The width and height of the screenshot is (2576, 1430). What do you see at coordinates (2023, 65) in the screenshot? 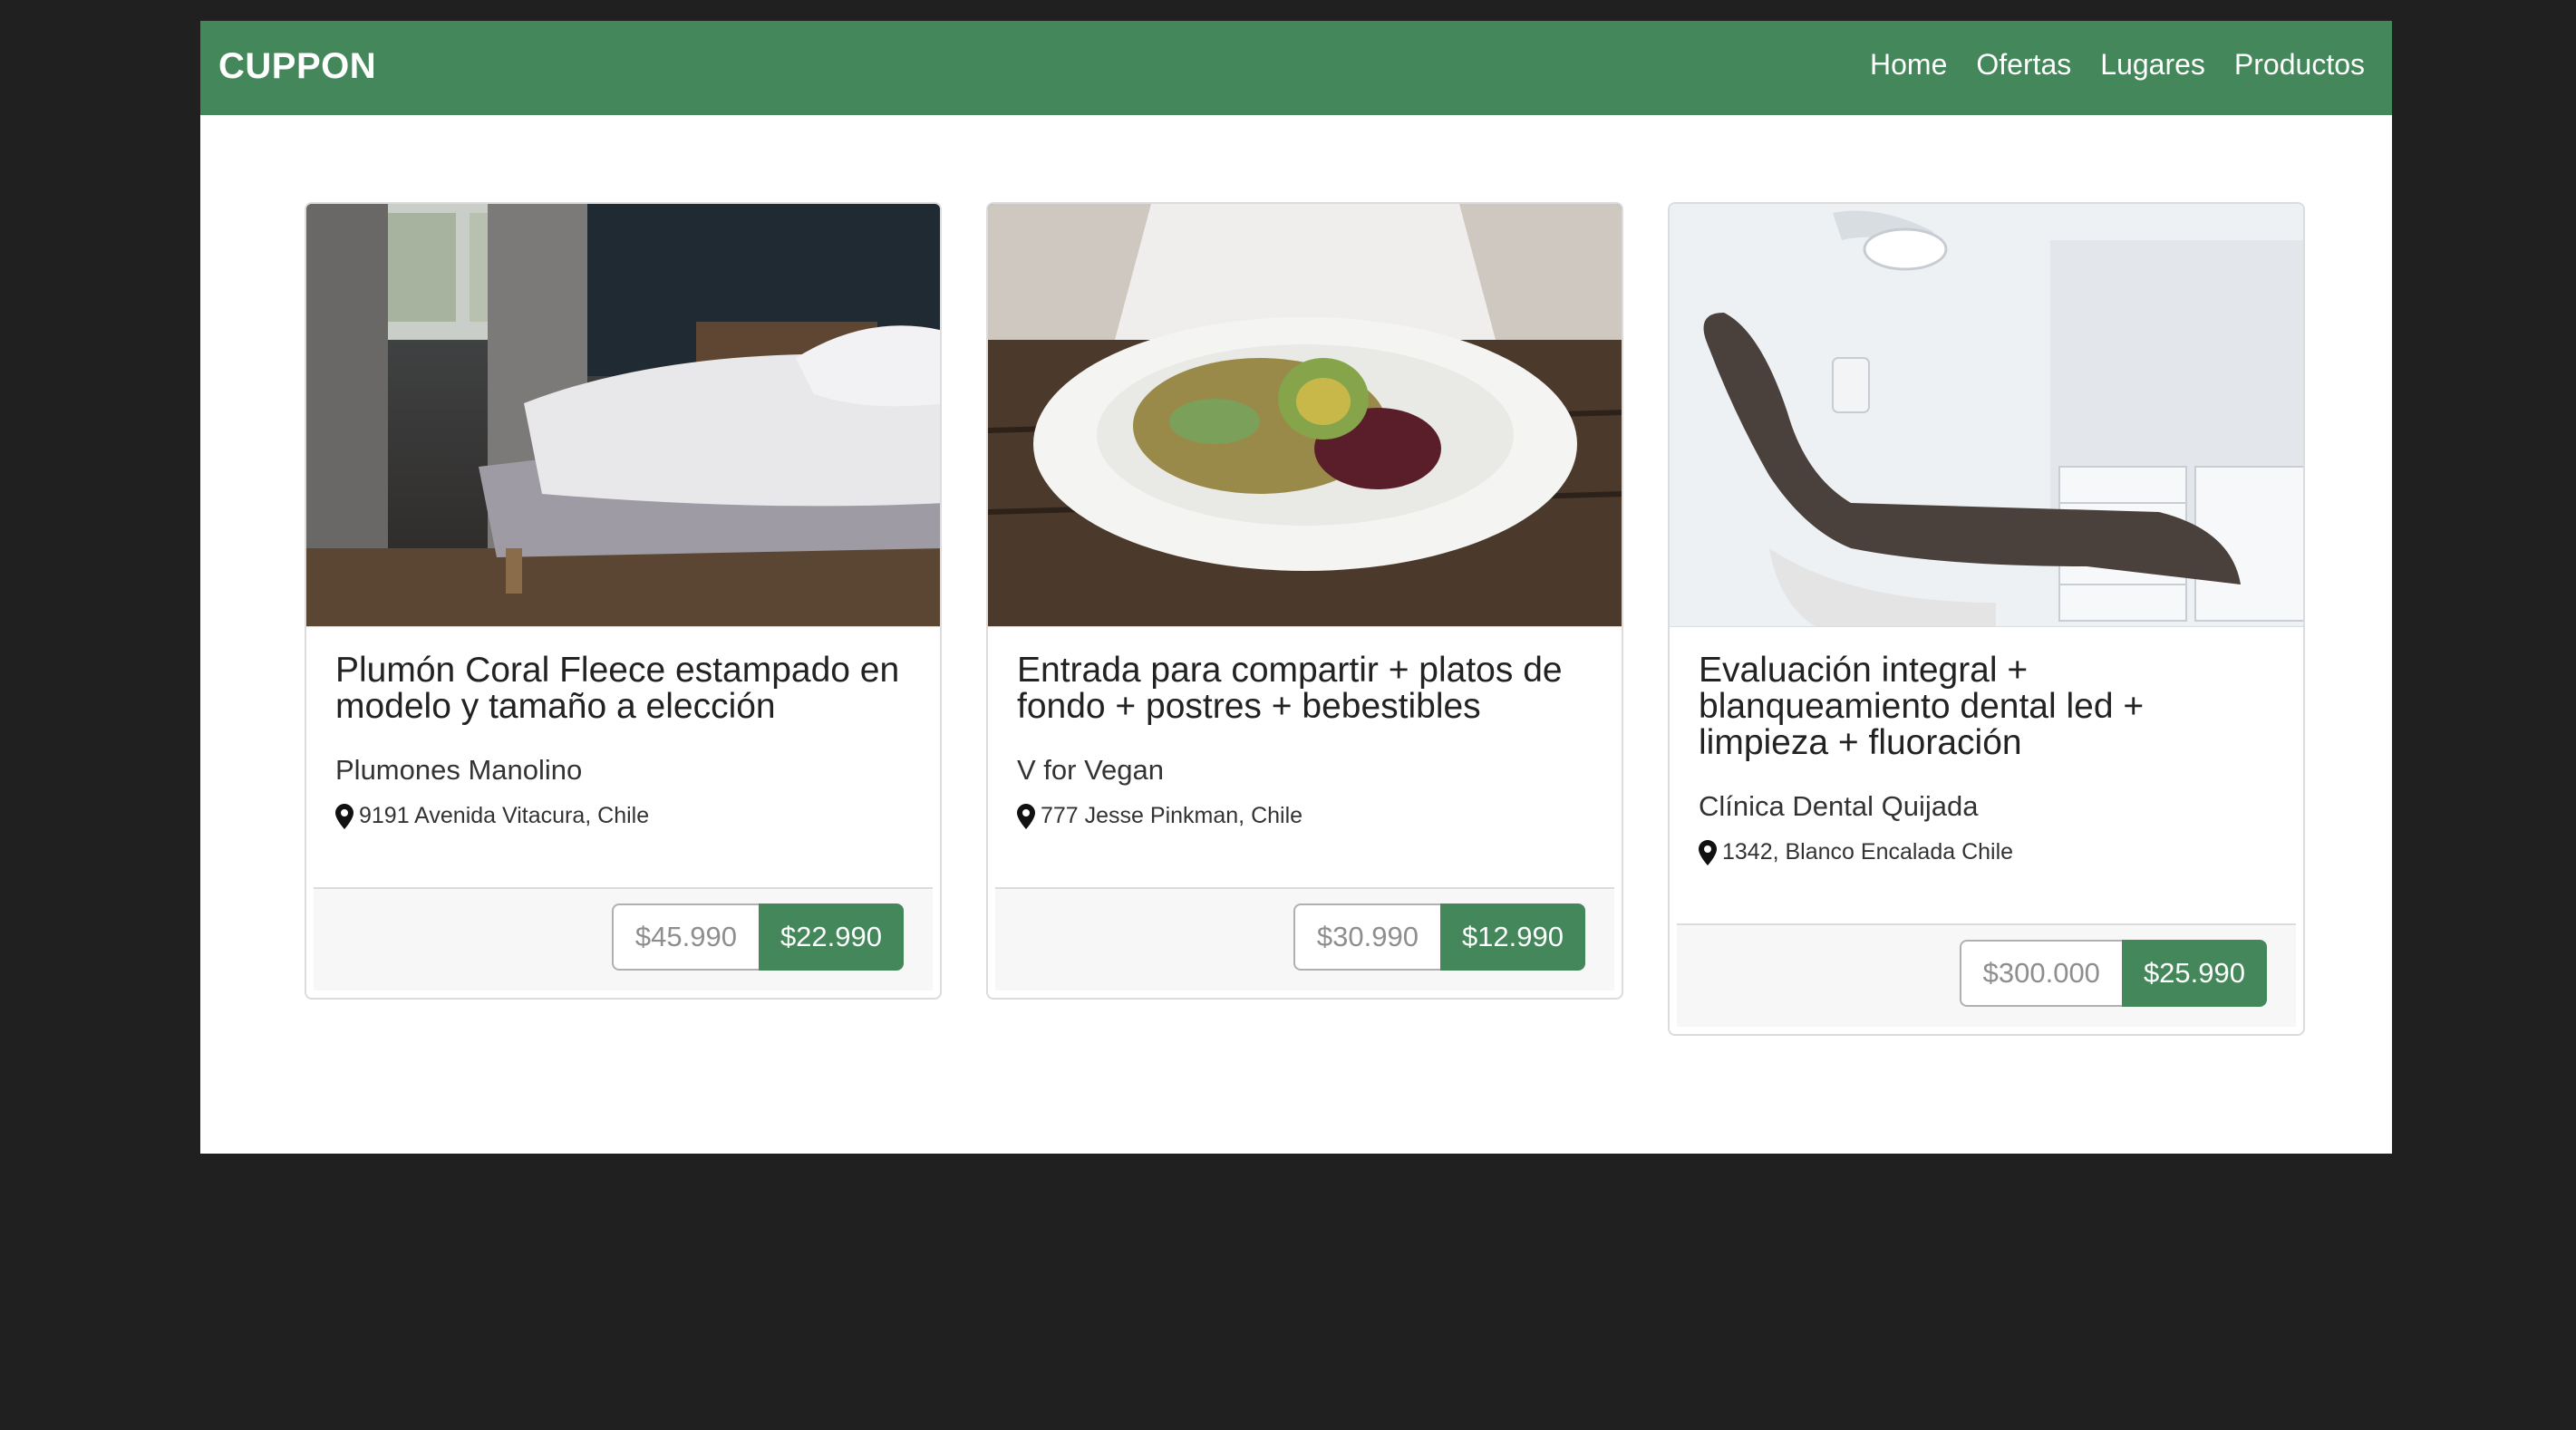
I see `nav-link-ofertas: Ofertas` at bounding box center [2023, 65].